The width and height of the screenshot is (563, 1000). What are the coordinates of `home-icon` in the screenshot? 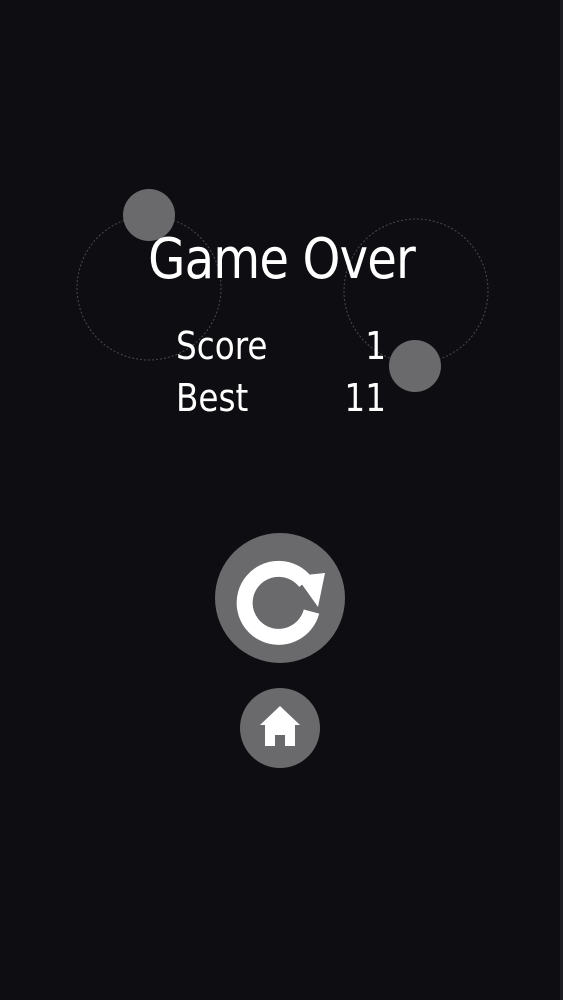 It's located at (280, 726).